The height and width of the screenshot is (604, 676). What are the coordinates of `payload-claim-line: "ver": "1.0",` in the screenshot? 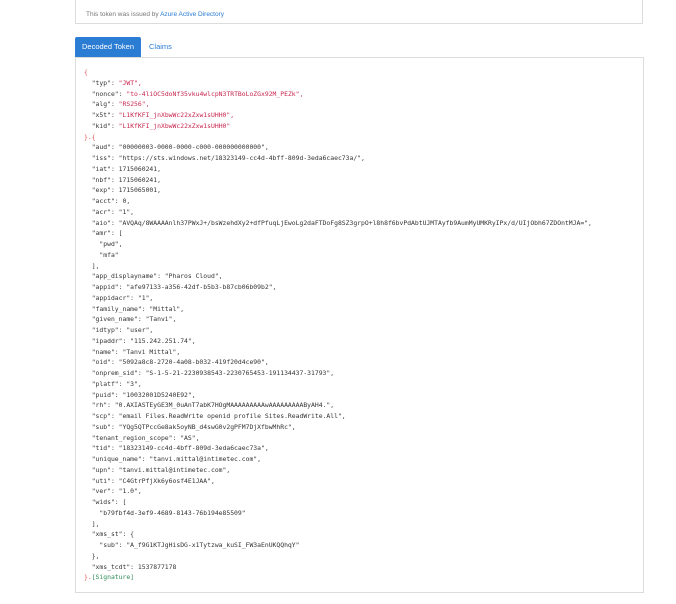 It's located at (113, 491).